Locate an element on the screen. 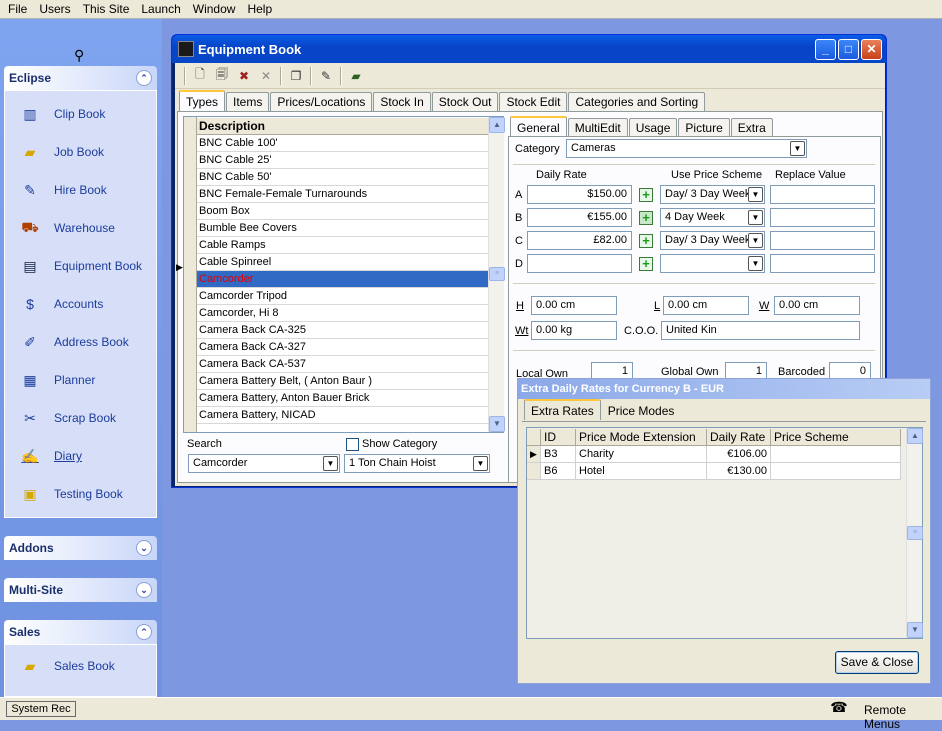  remote-menus-label: Remote Menus is located at coordinates (903, 717).